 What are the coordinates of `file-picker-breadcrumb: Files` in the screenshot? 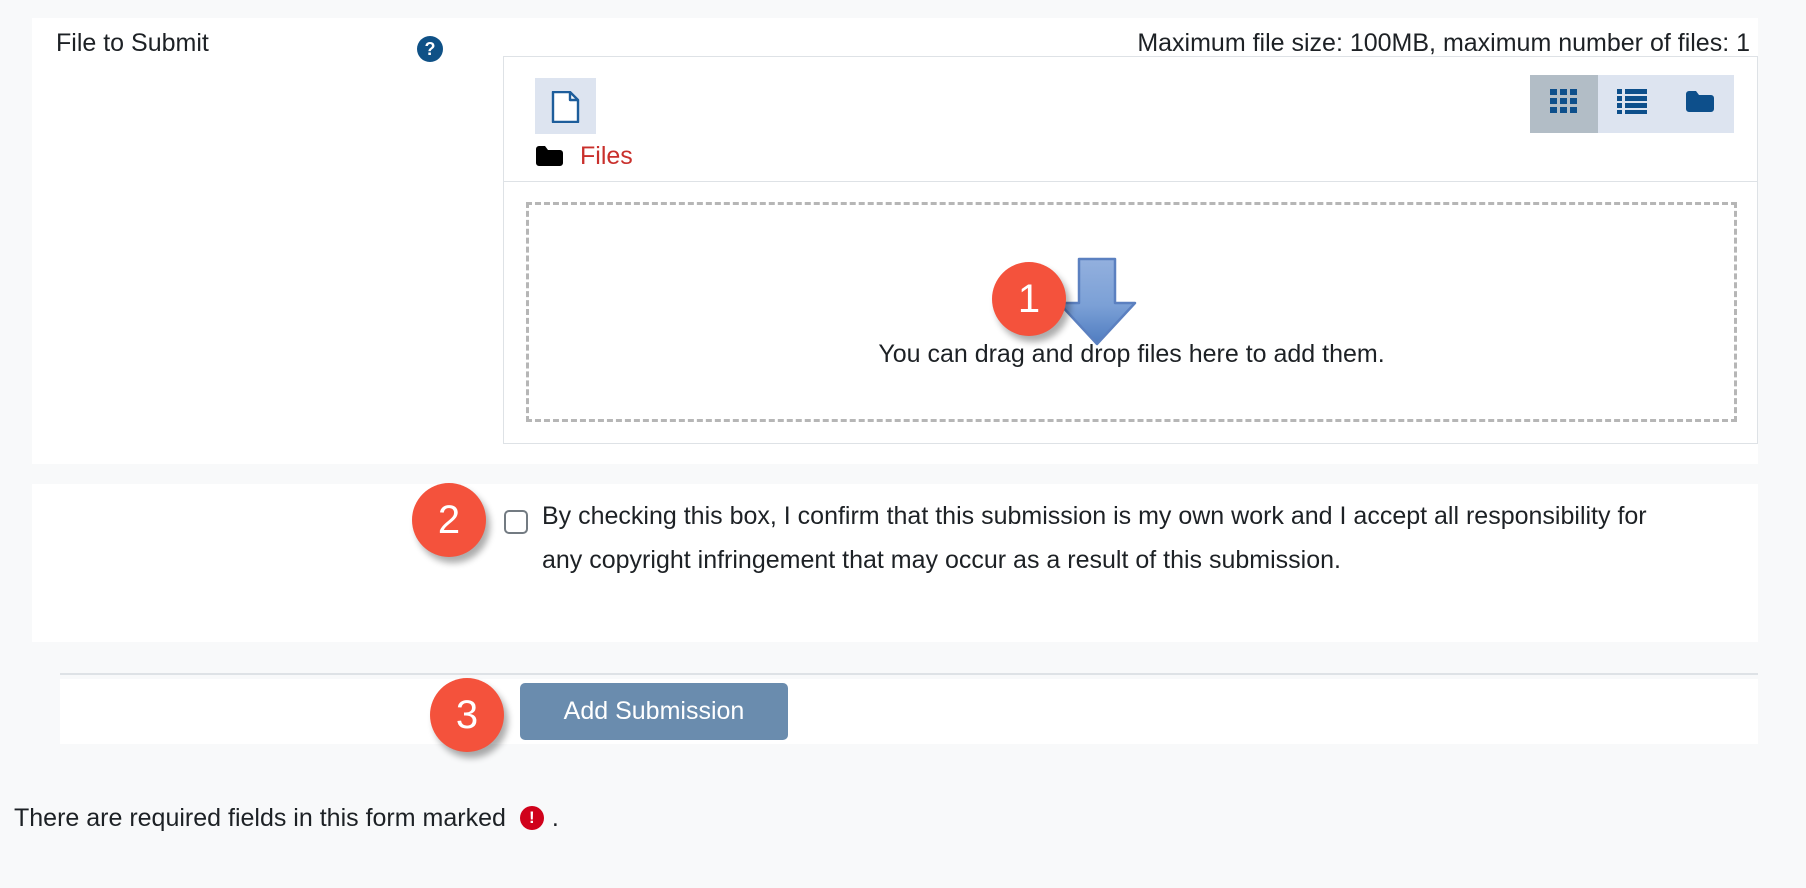 It's located at (584, 156).